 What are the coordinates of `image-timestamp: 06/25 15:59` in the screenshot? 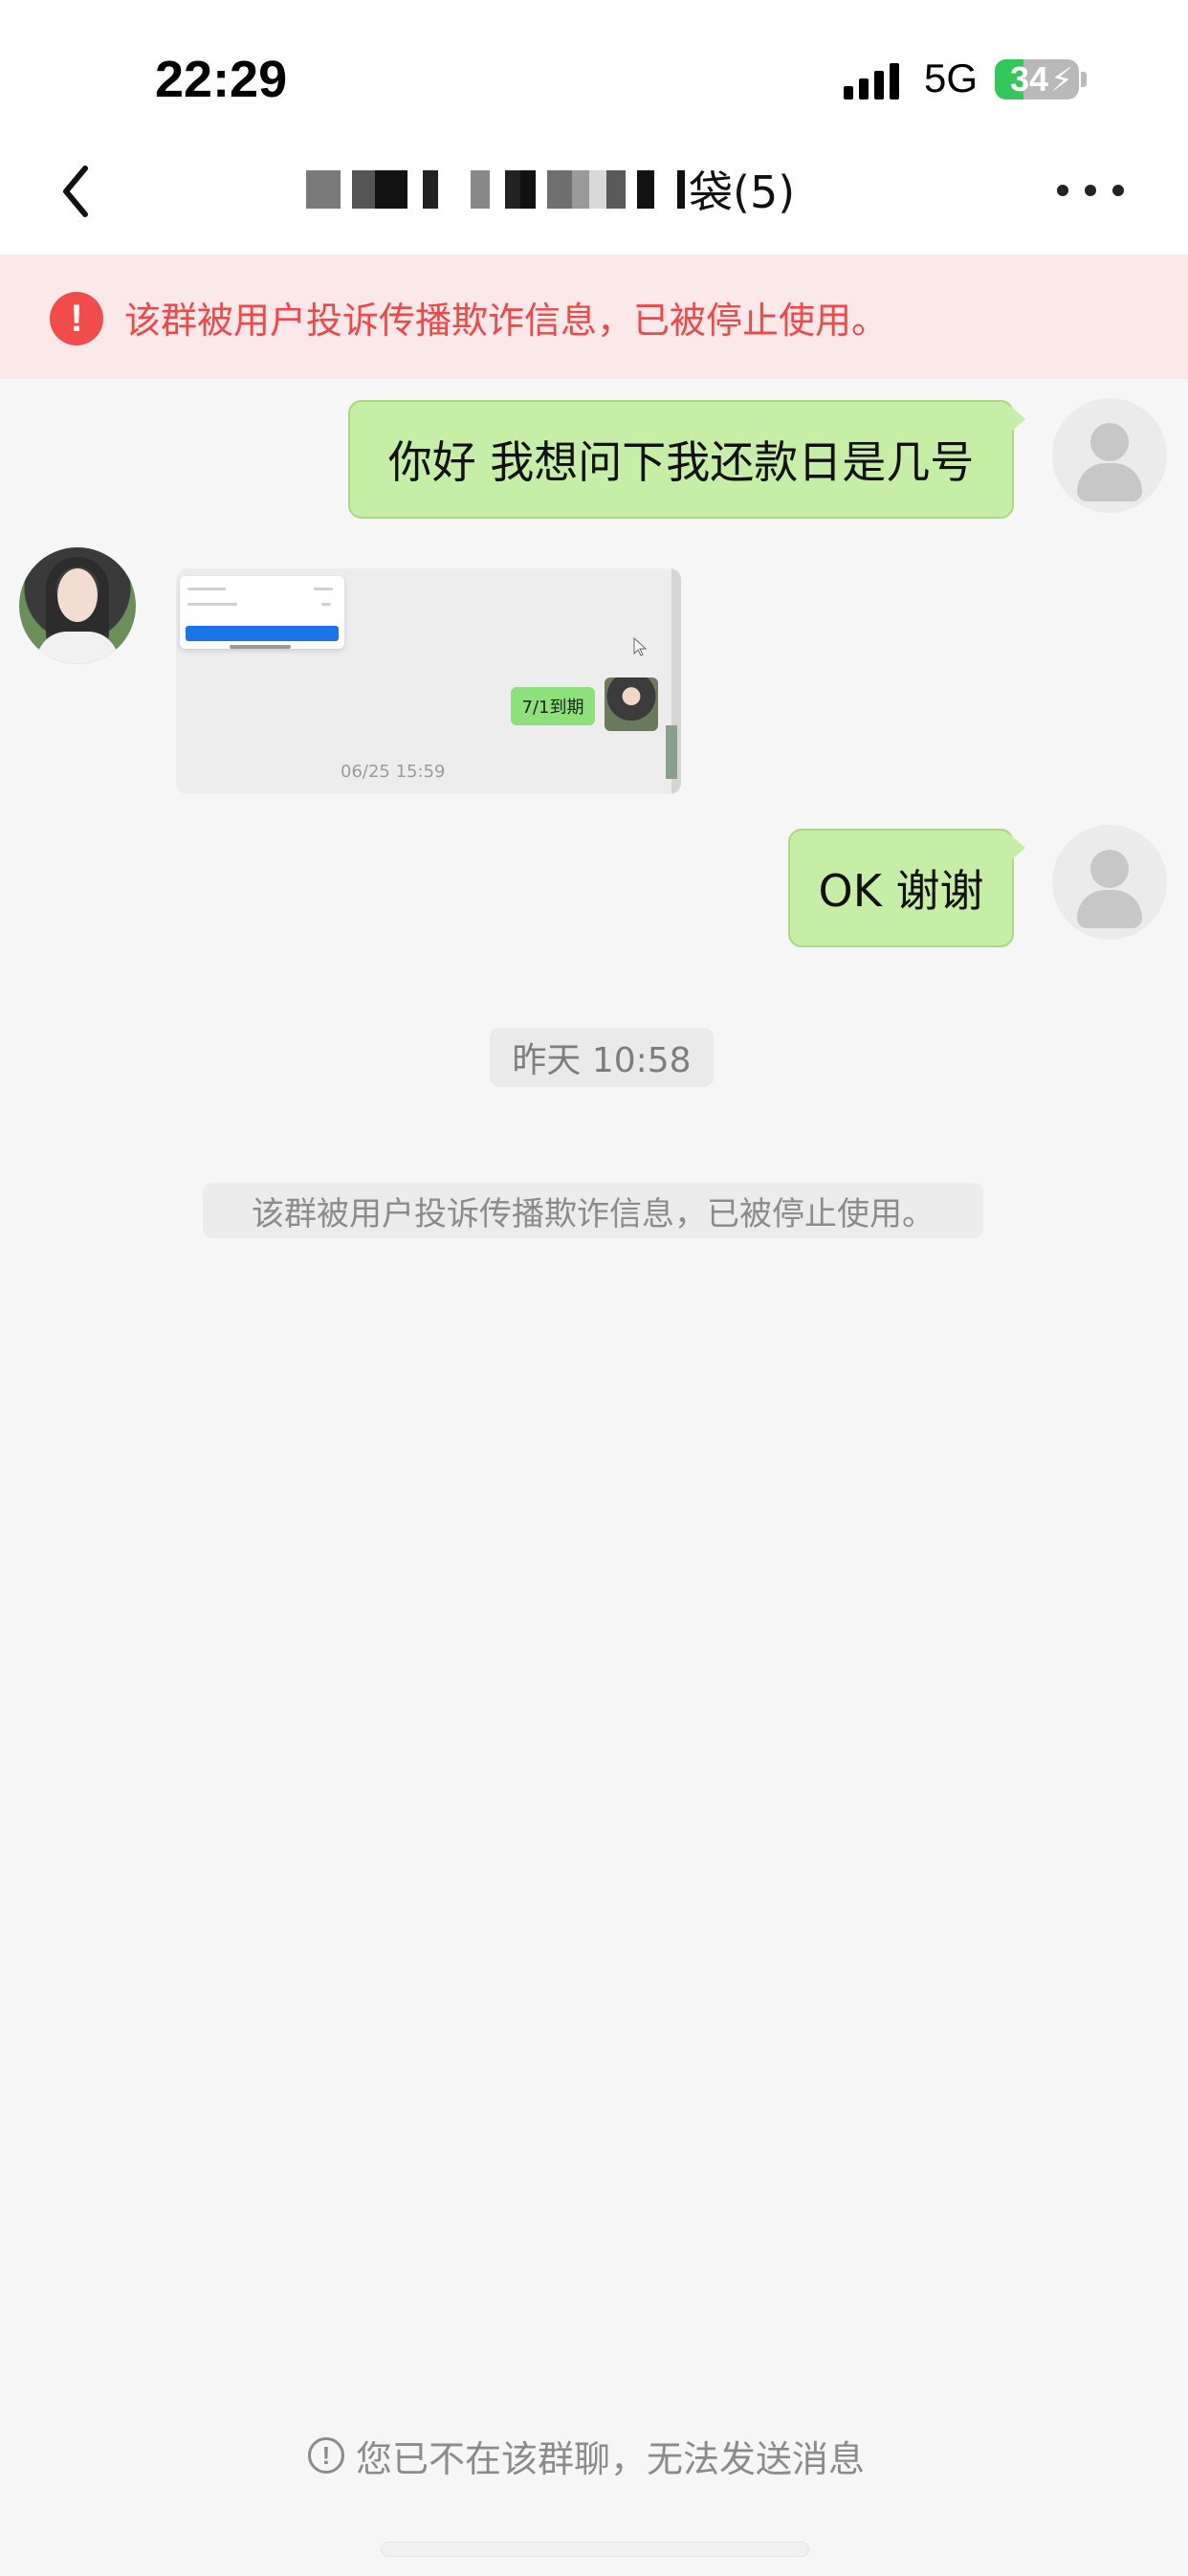 It's located at (393, 772).